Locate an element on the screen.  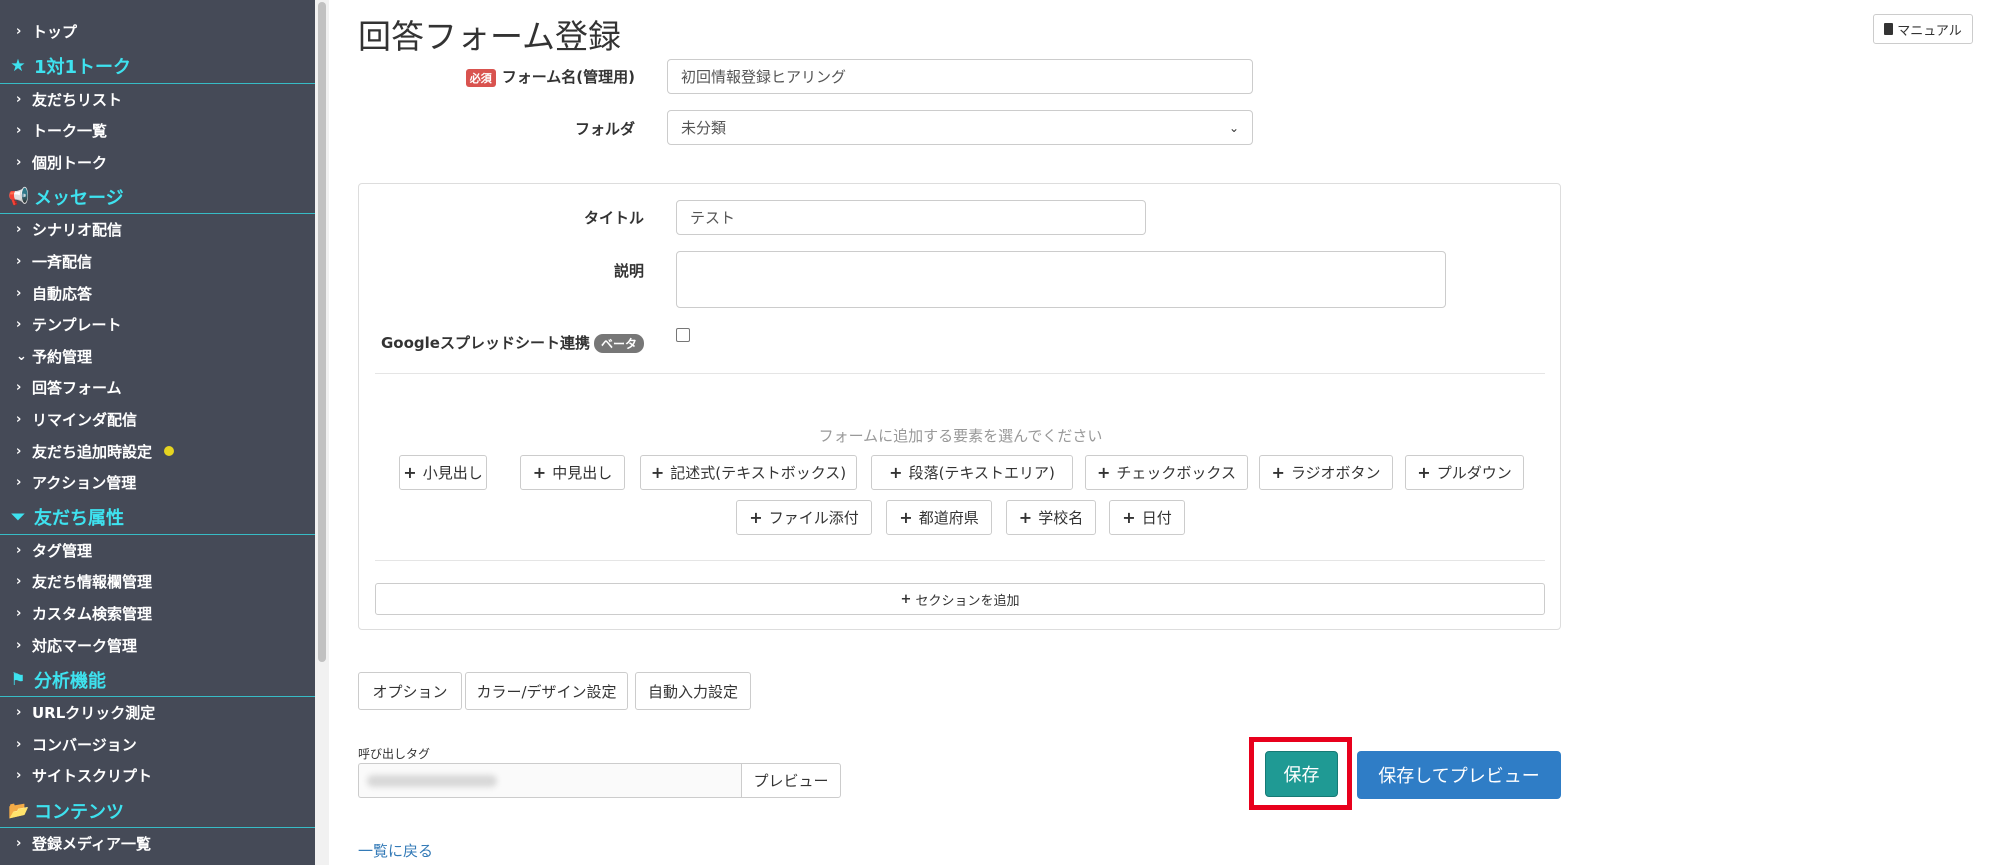
add-element-button: + チェックボックス is located at coordinates (1166, 472).